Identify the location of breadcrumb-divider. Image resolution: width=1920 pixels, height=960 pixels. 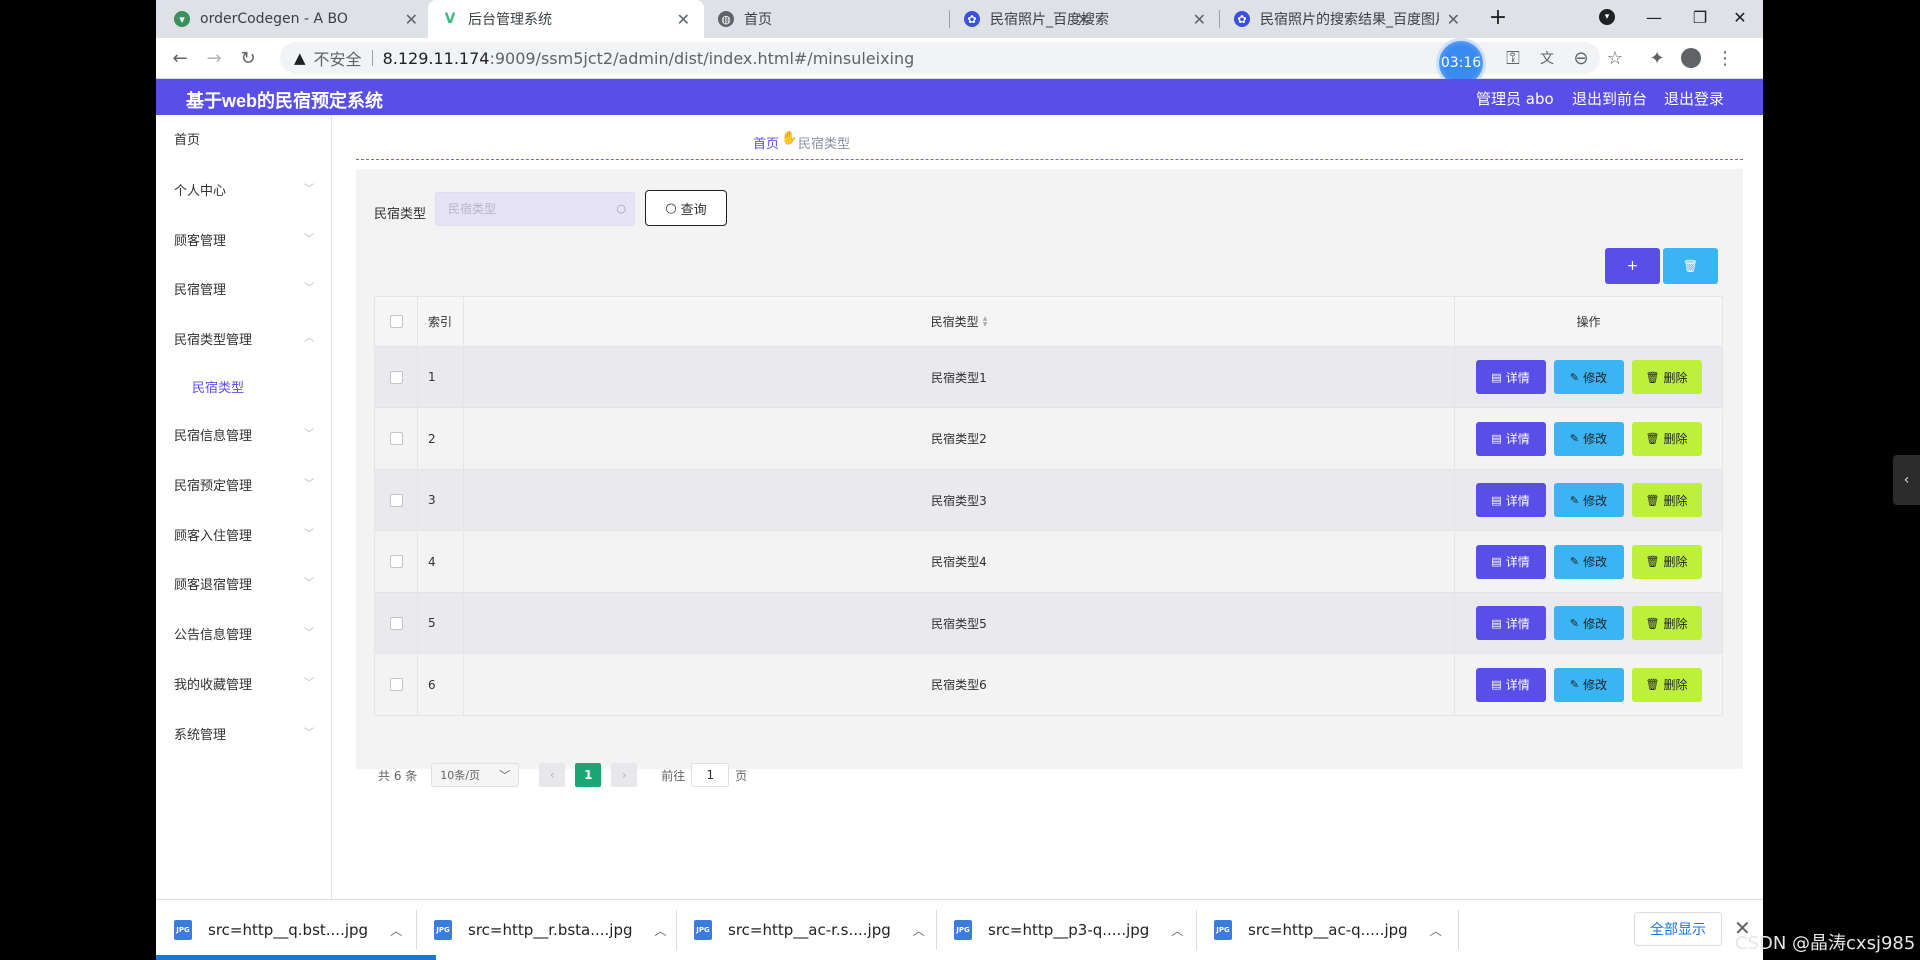
(1049, 159).